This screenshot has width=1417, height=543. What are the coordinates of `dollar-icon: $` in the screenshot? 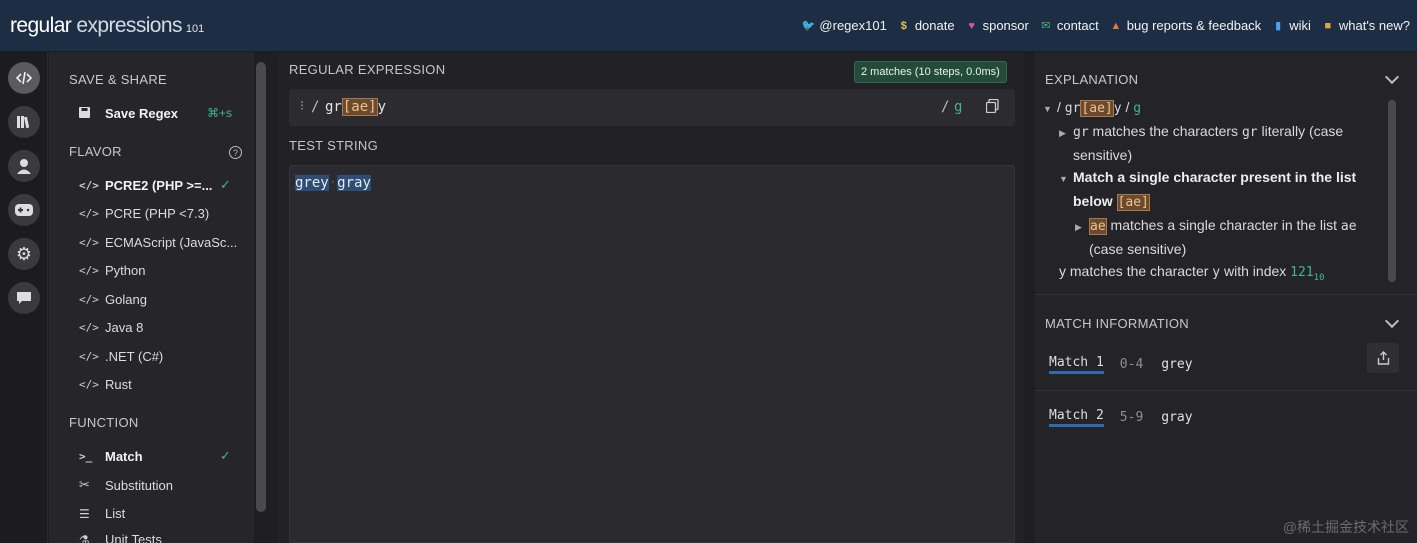 It's located at (903, 25).